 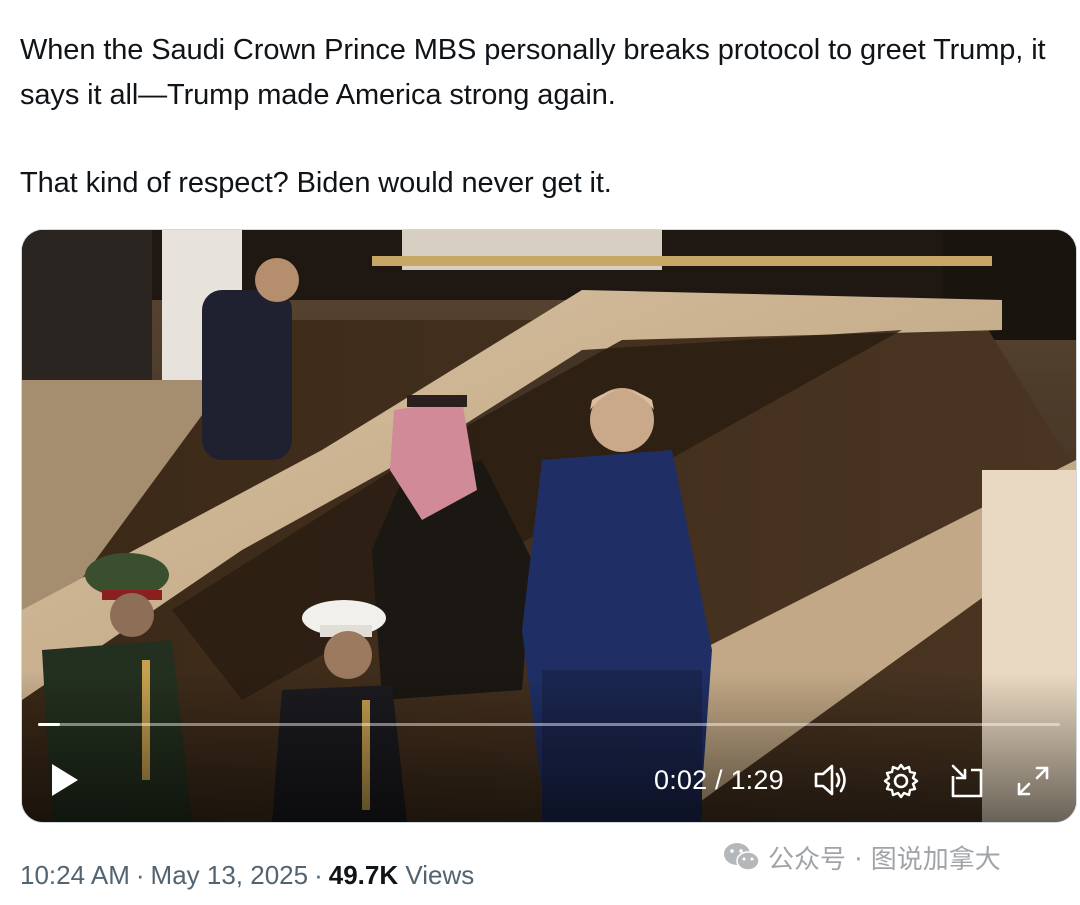 I want to click on tweet-meta: 10:24 AM · May 13, 2025 · 49.7K Views, so click(x=247, y=875).